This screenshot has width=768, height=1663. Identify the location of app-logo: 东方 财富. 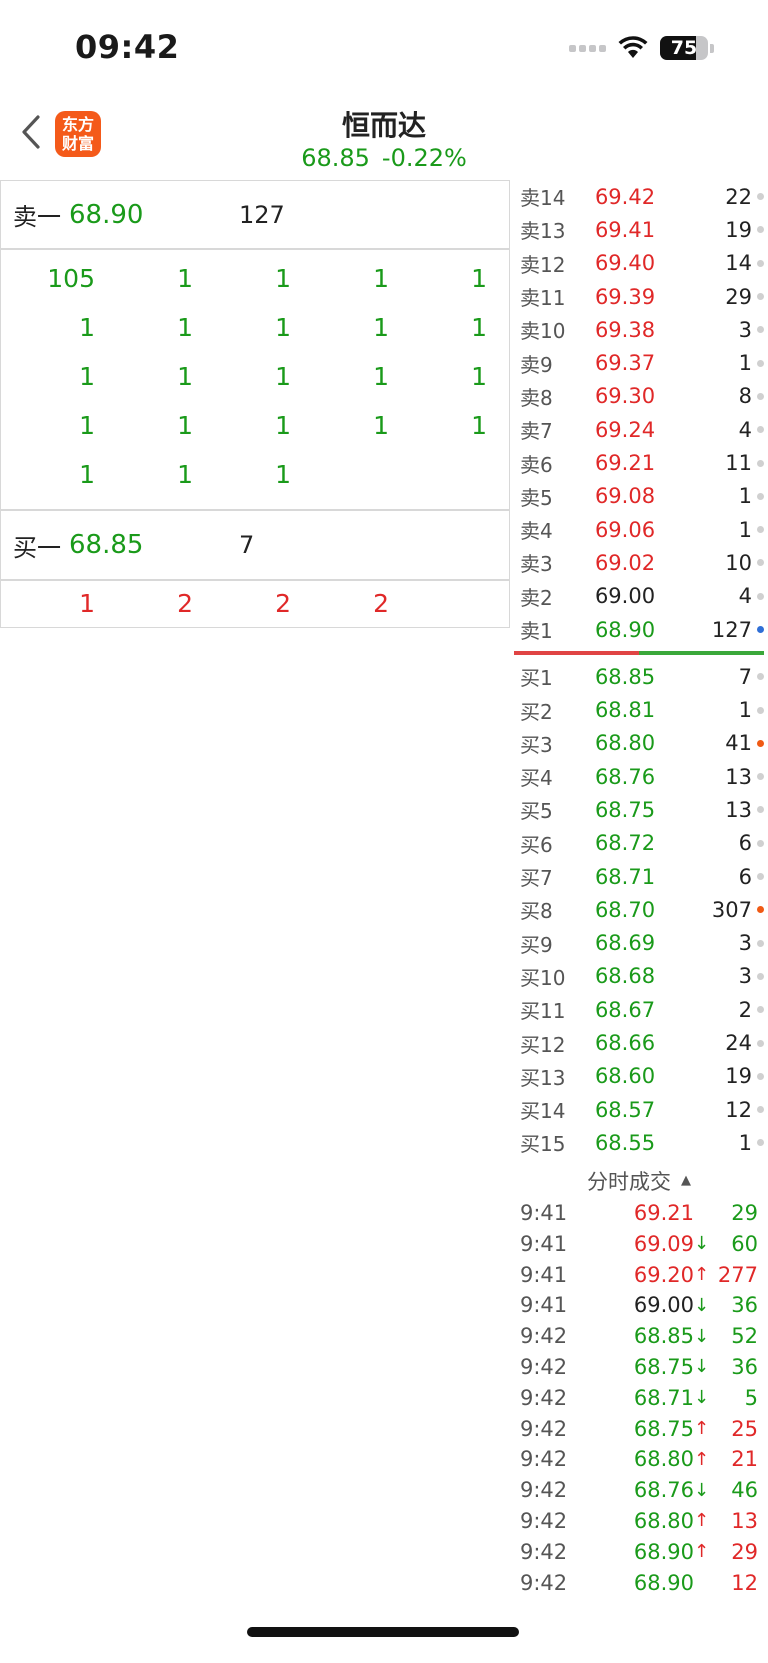
(78, 134).